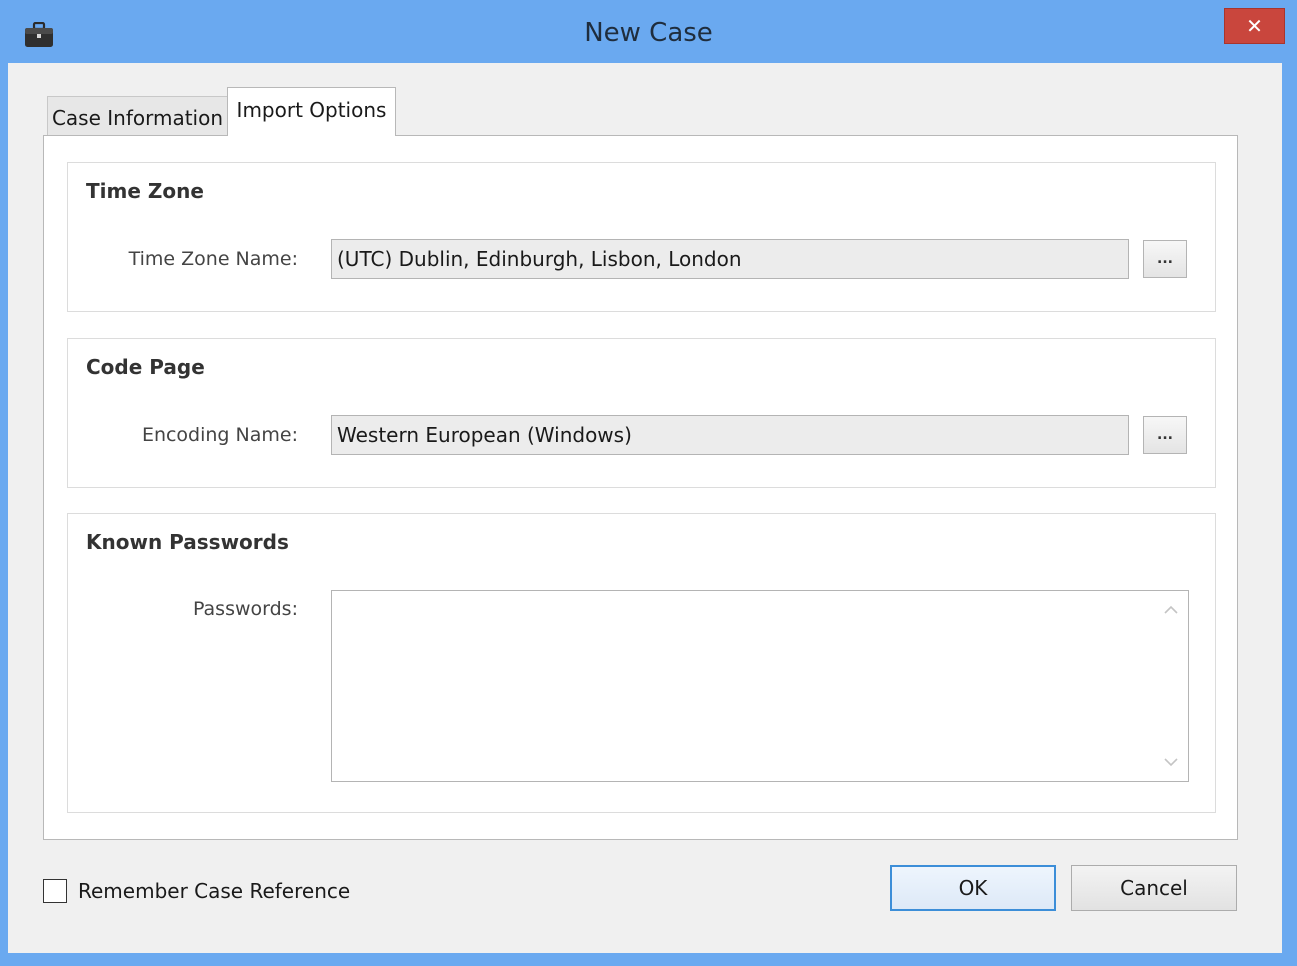 This screenshot has width=1297, height=966. What do you see at coordinates (730, 259) in the screenshot?
I see `time-zone-name-field: (UTC) Dublin, Edinburgh, Lisbon, London` at bounding box center [730, 259].